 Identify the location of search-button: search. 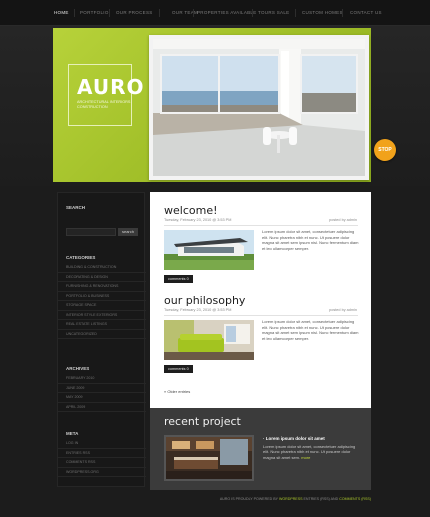
(128, 232).